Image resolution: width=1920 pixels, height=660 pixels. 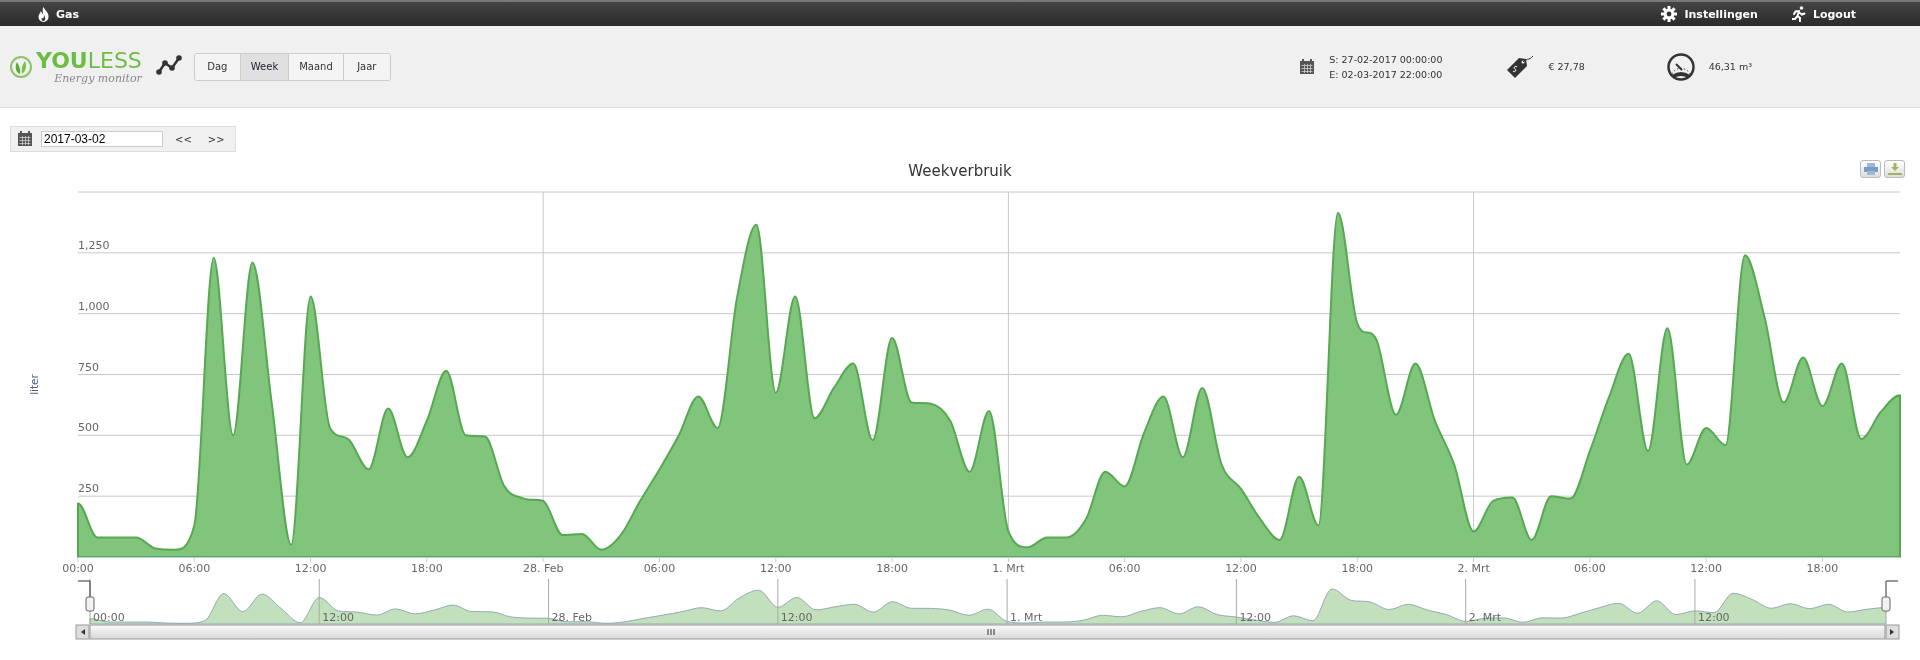 I want to click on logo-tagline: Energy monitor, so click(x=98, y=78).